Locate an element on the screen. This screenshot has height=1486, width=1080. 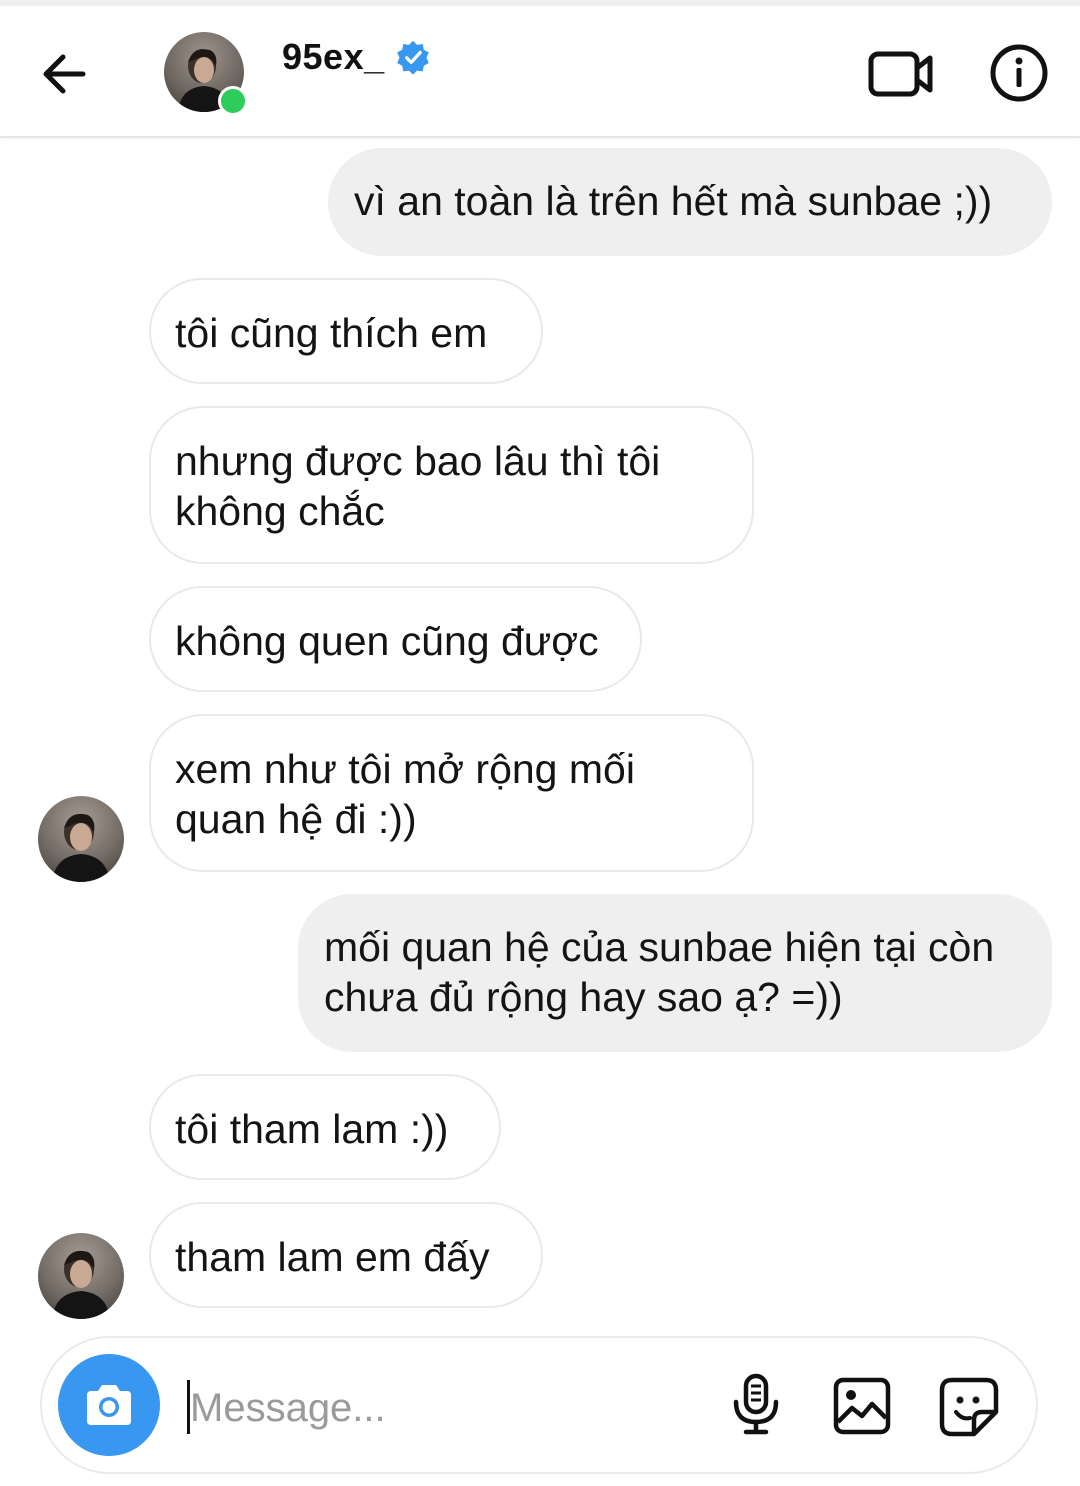
message-line: vì an toàn là trên hết mà sunbae ;)) is located at coordinates (673, 201).